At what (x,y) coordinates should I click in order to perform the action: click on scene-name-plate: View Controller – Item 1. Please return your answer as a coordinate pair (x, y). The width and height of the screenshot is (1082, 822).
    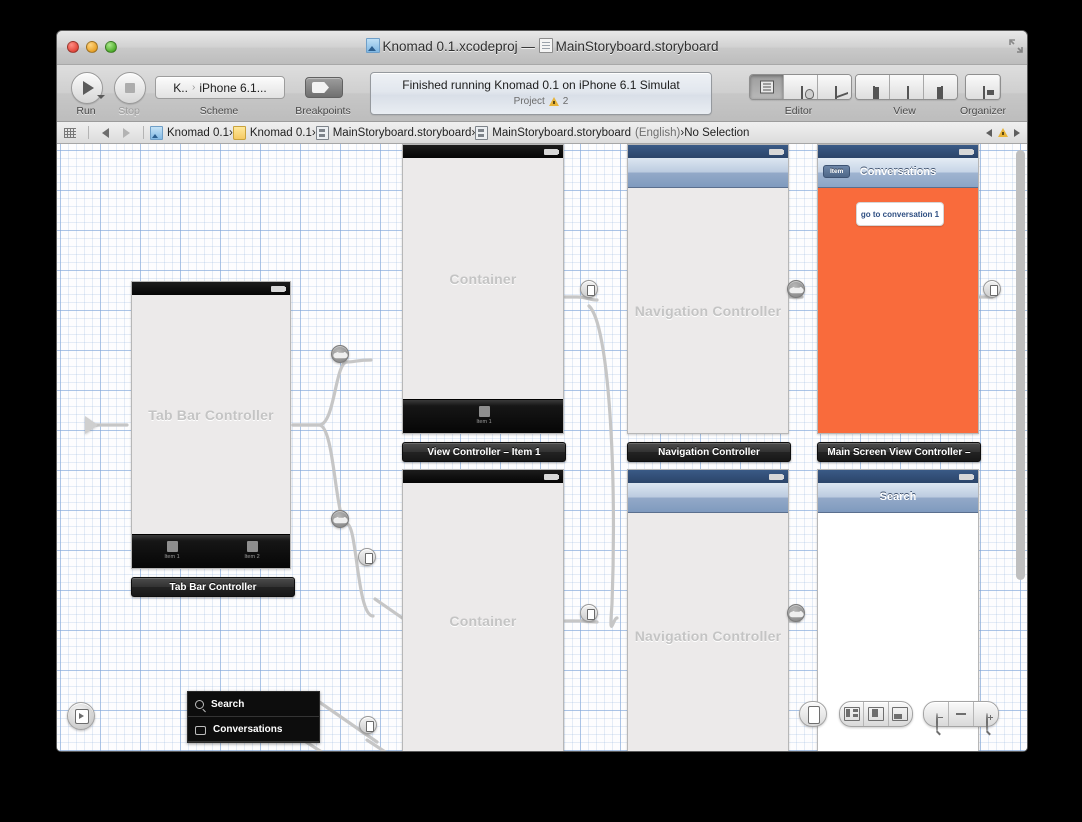
    Looking at the image, I should click on (484, 452).